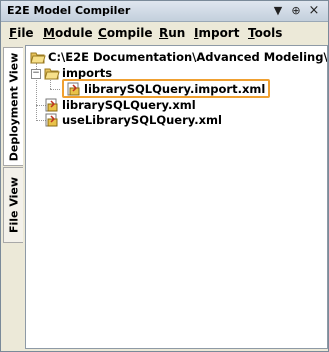  I want to click on tab-deployment-view: Deployment View, so click(13, 106).